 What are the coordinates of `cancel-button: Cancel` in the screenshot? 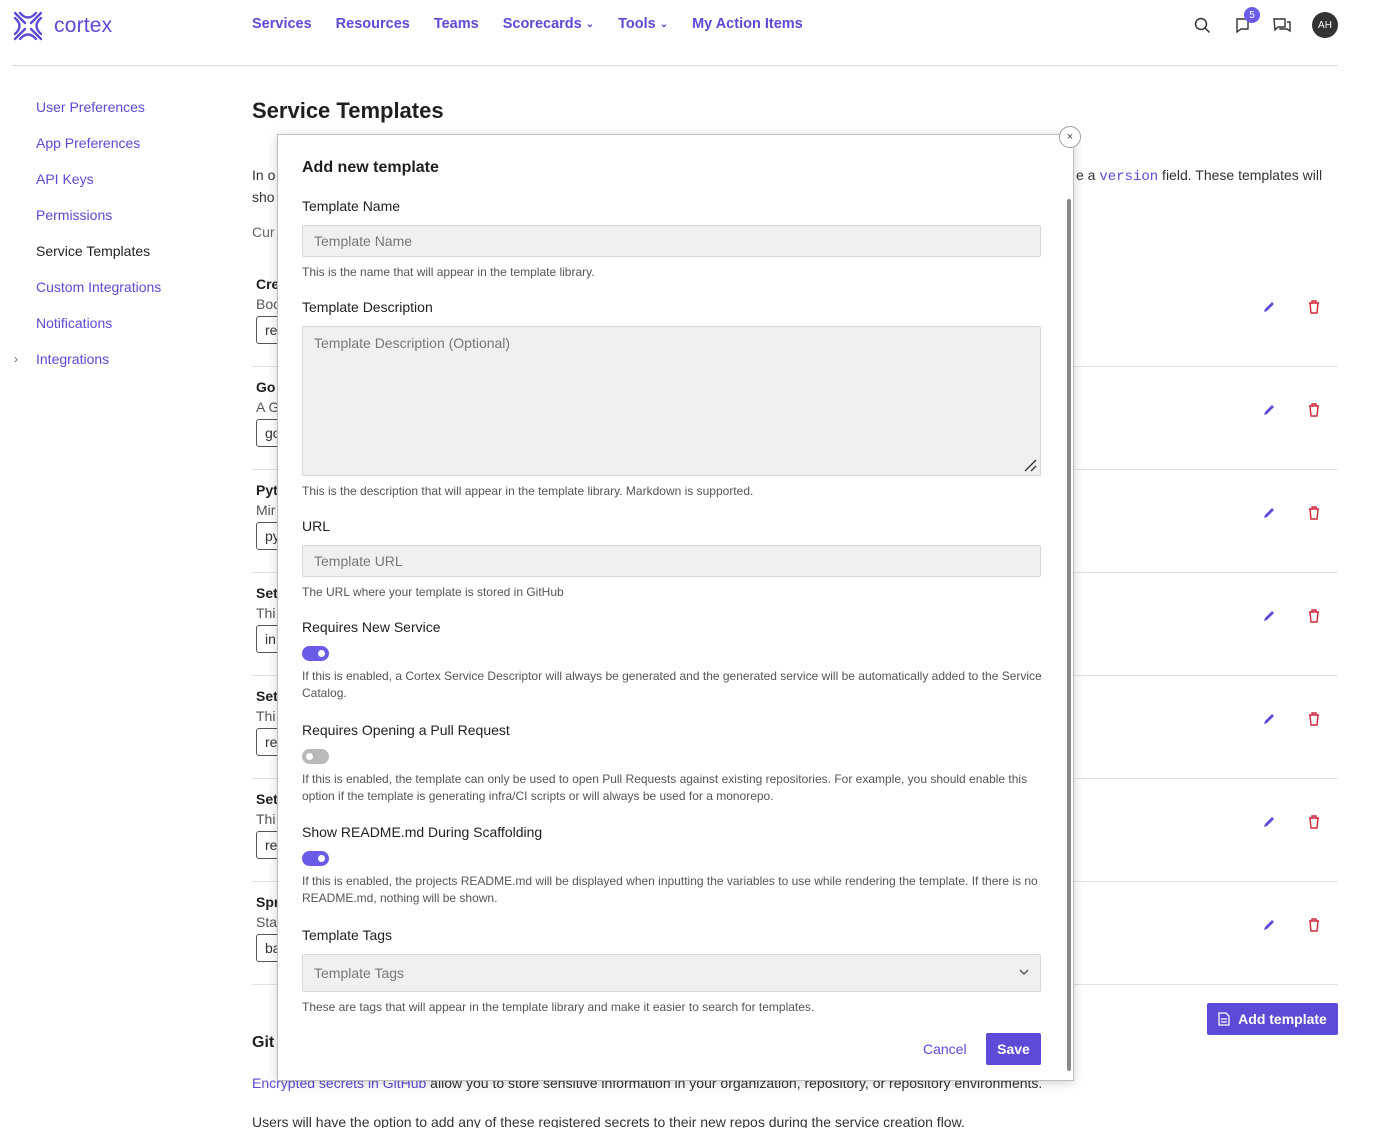 It's located at (945, 1049).